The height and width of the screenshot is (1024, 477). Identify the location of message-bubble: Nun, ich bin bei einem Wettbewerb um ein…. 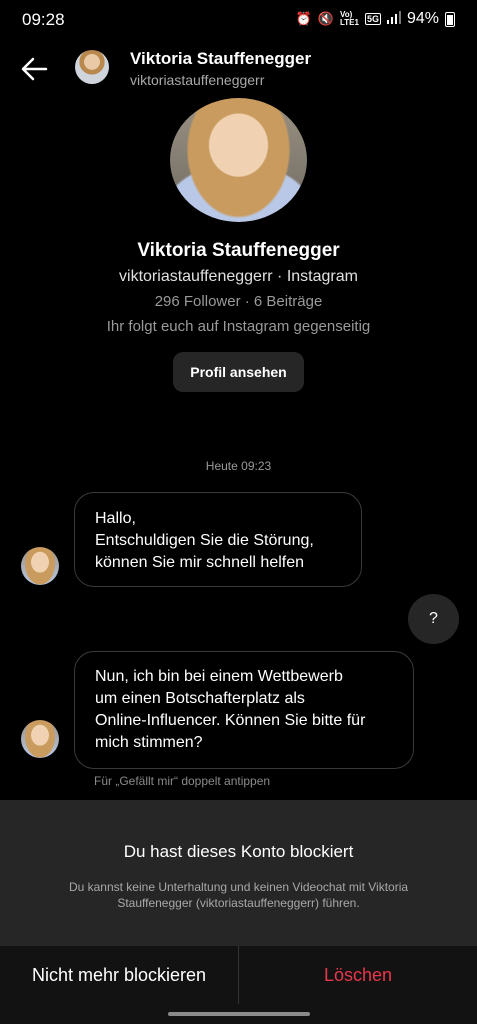
(244, 710).